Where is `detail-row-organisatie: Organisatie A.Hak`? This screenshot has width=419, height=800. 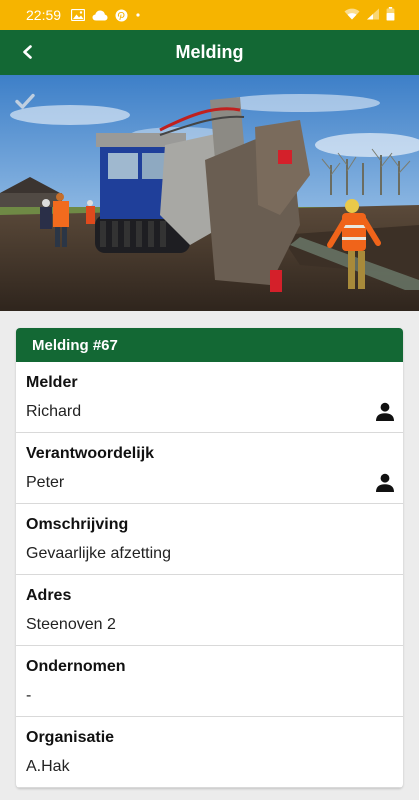 detail-row-organisatie: Organisatie A.Hak is located at coordinates (209, 752).